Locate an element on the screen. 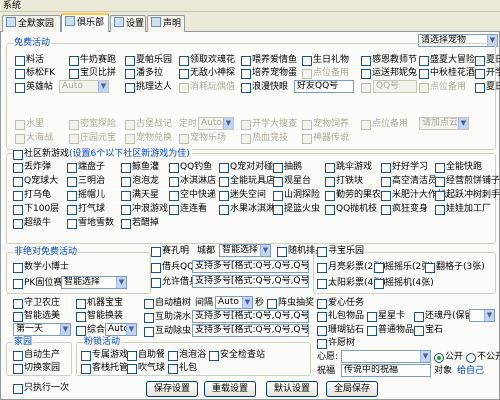 This screenshot has width=500, height=400. water-qq-input: 支持多号[格式:Q号,Q号,Q号,] is located at coordinates (250, 316).